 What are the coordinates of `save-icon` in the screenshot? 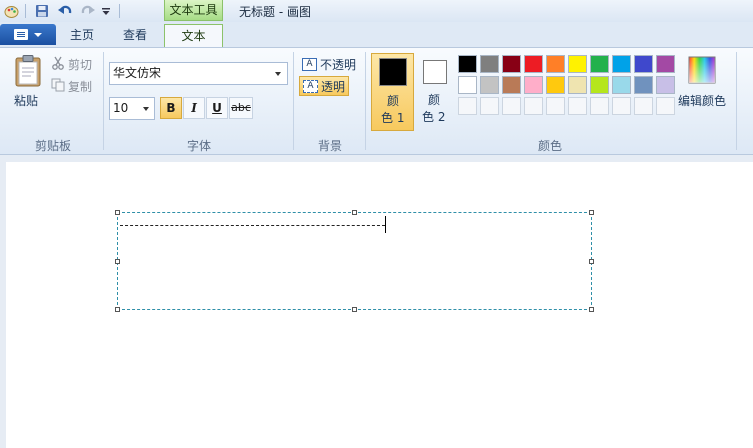 It's located at (42, 11).